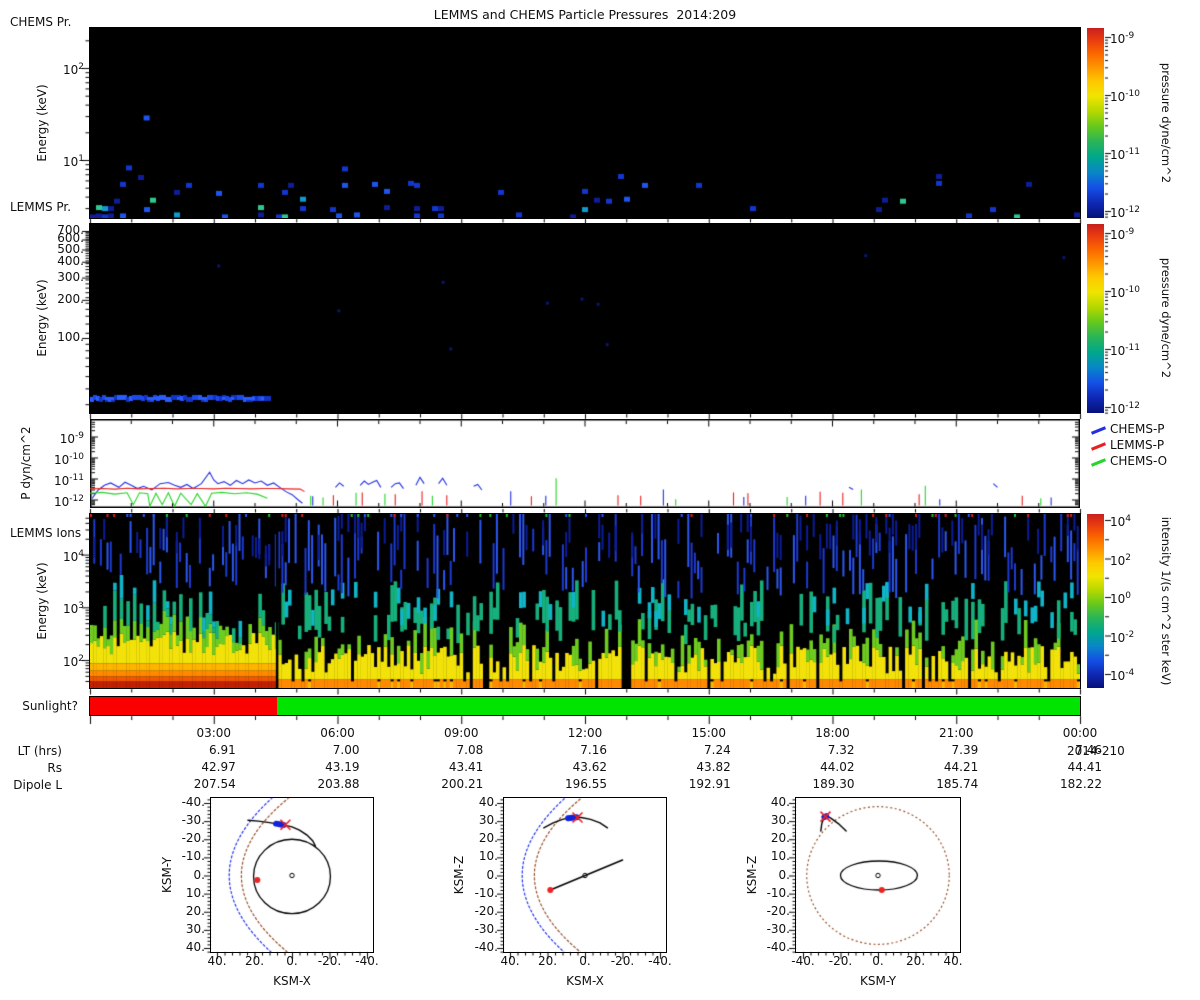  What do you see at coordinates (292, 875) in the screenshot?
I see `orbit-plot-ksmx-ksmy` at bounding box center [292, 875].